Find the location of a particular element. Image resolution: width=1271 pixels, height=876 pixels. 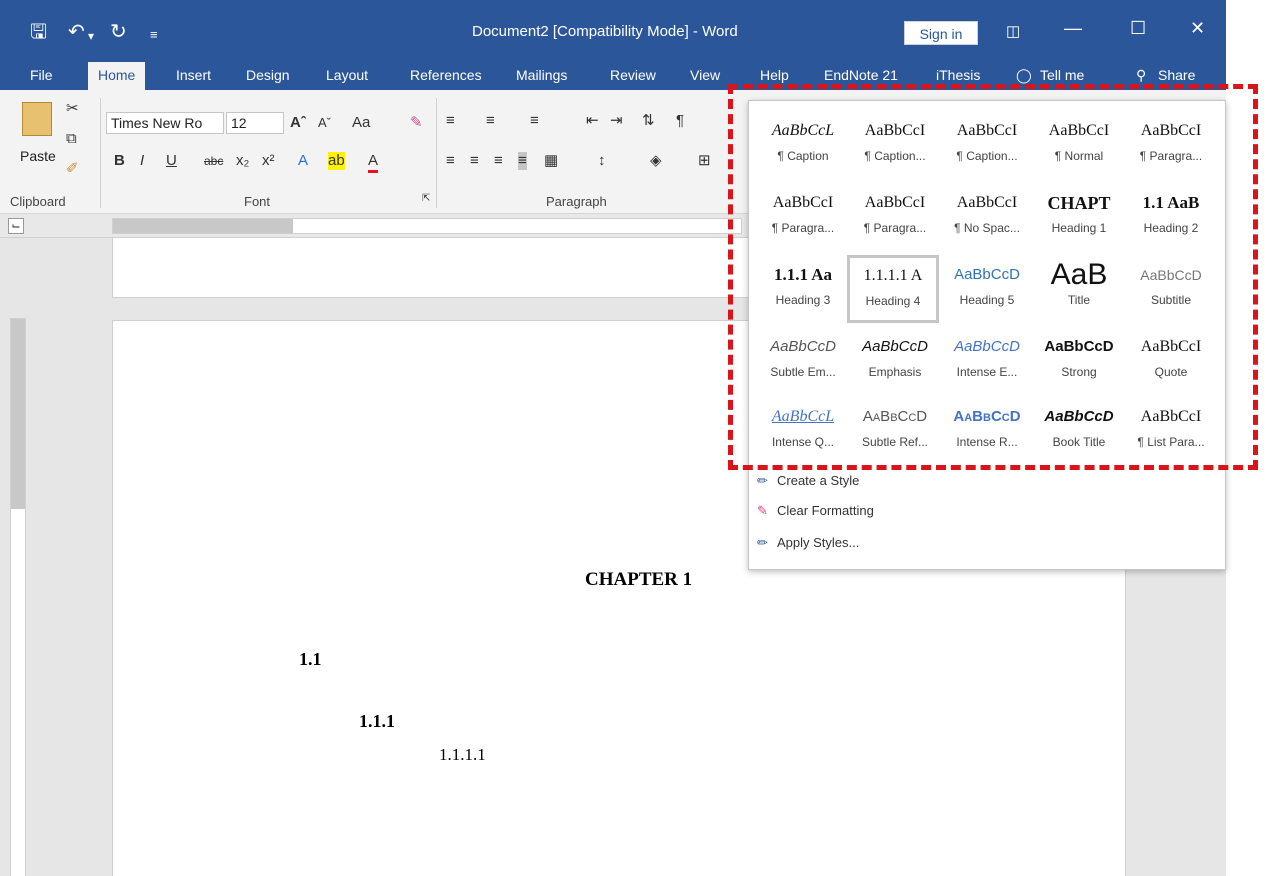

maximize-icon: ☐ is located at coordinates (1138, 28).